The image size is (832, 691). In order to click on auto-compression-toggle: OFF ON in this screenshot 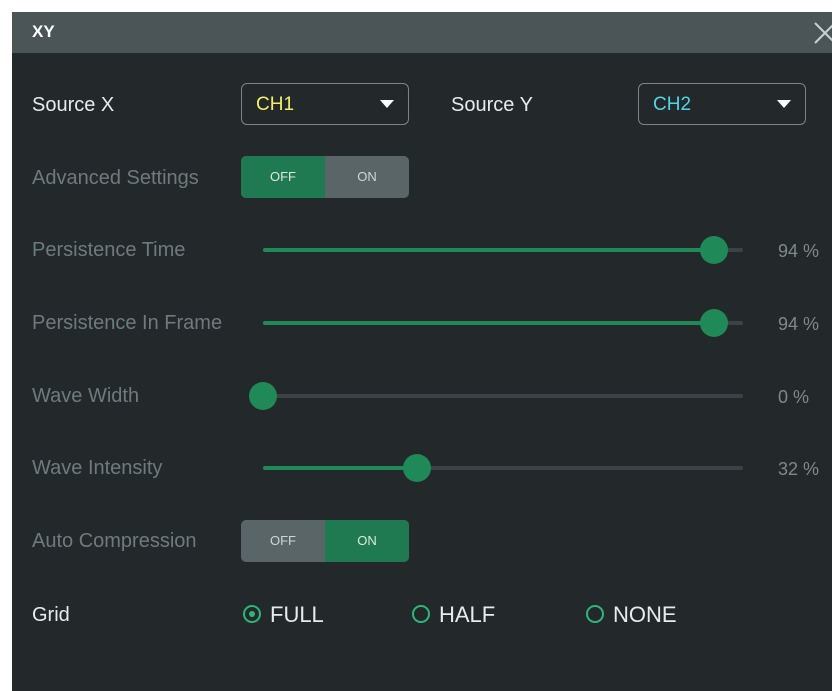, I will do `click(325, 541)`.